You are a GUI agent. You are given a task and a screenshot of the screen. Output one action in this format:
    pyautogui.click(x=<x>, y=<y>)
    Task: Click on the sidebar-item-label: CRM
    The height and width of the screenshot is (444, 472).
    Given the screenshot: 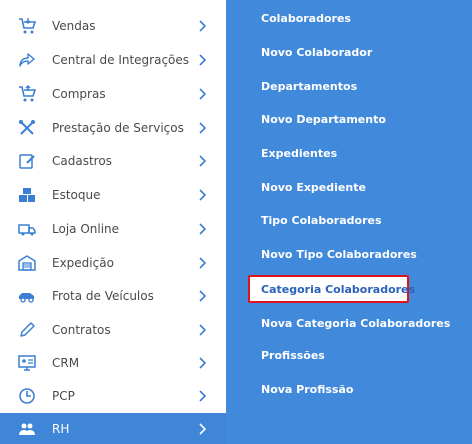 What is the action you would take?
    pyautogui.click(x=66, y=363)
    